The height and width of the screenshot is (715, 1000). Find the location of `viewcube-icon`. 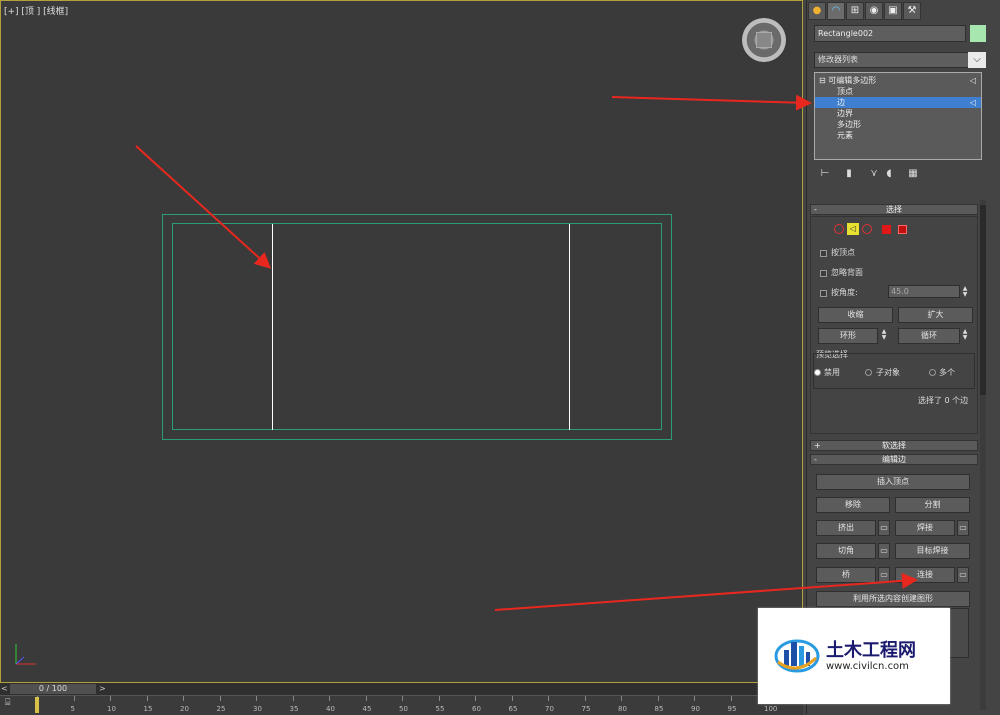

viewcube-icon is located at coordinates (764, 40).